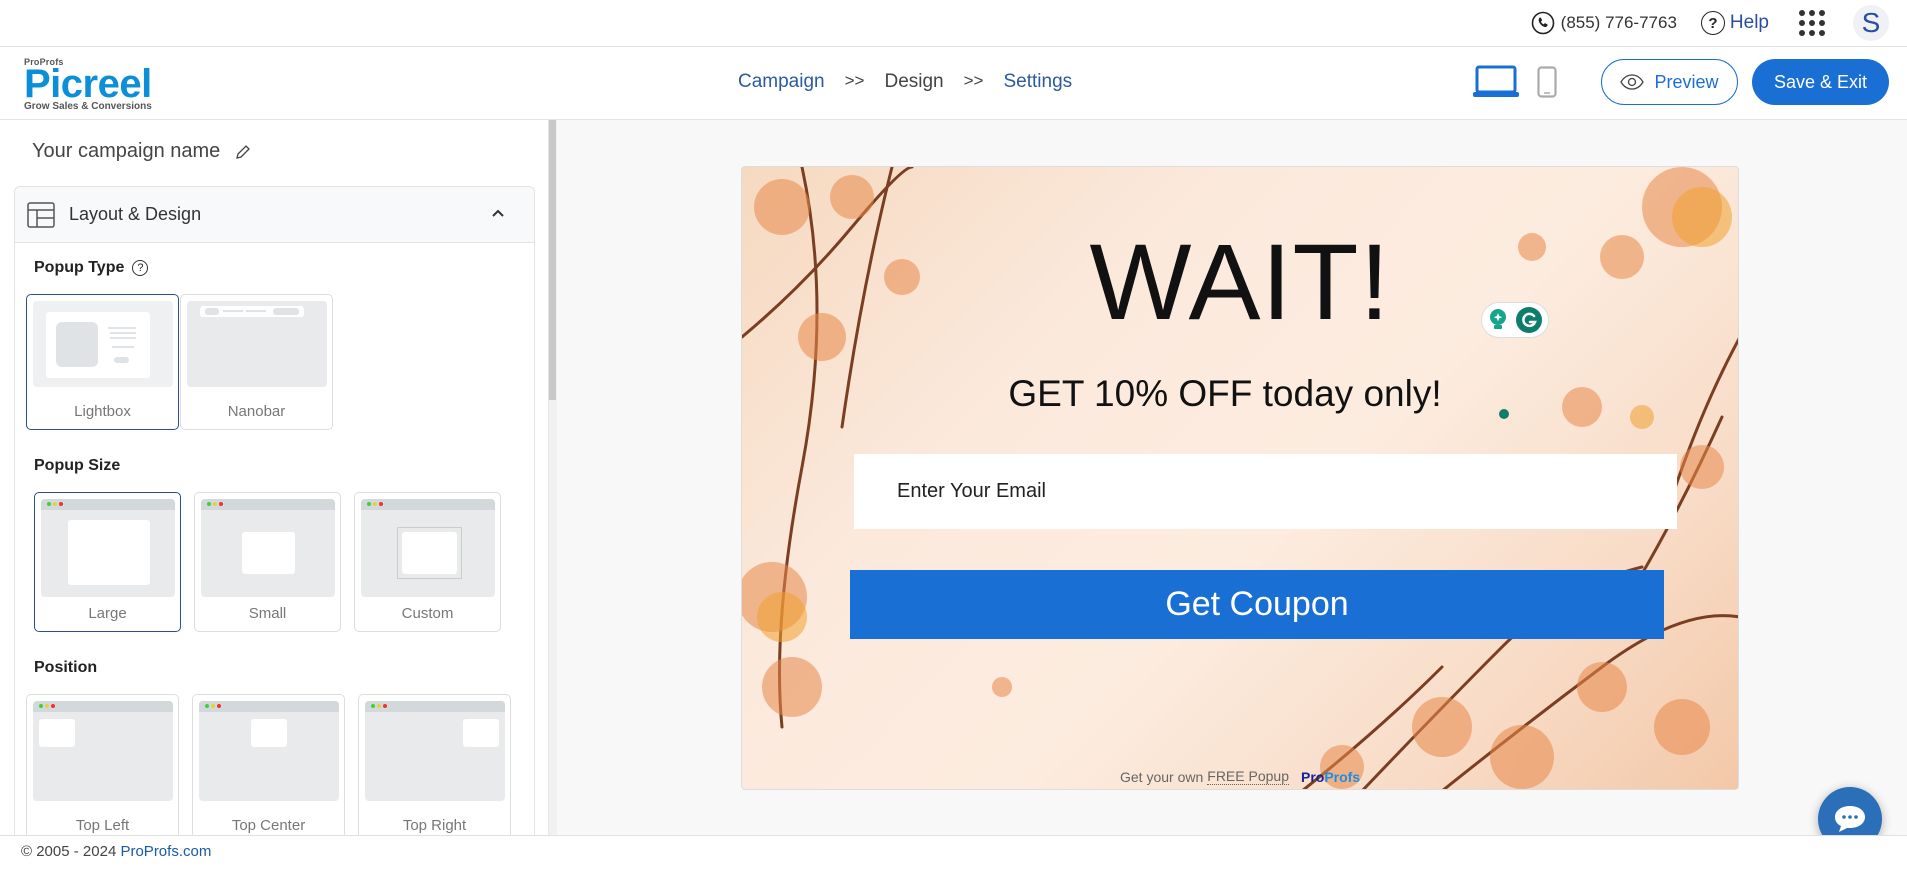  I want to click on help-link: ? Help, so click(1734, 23).